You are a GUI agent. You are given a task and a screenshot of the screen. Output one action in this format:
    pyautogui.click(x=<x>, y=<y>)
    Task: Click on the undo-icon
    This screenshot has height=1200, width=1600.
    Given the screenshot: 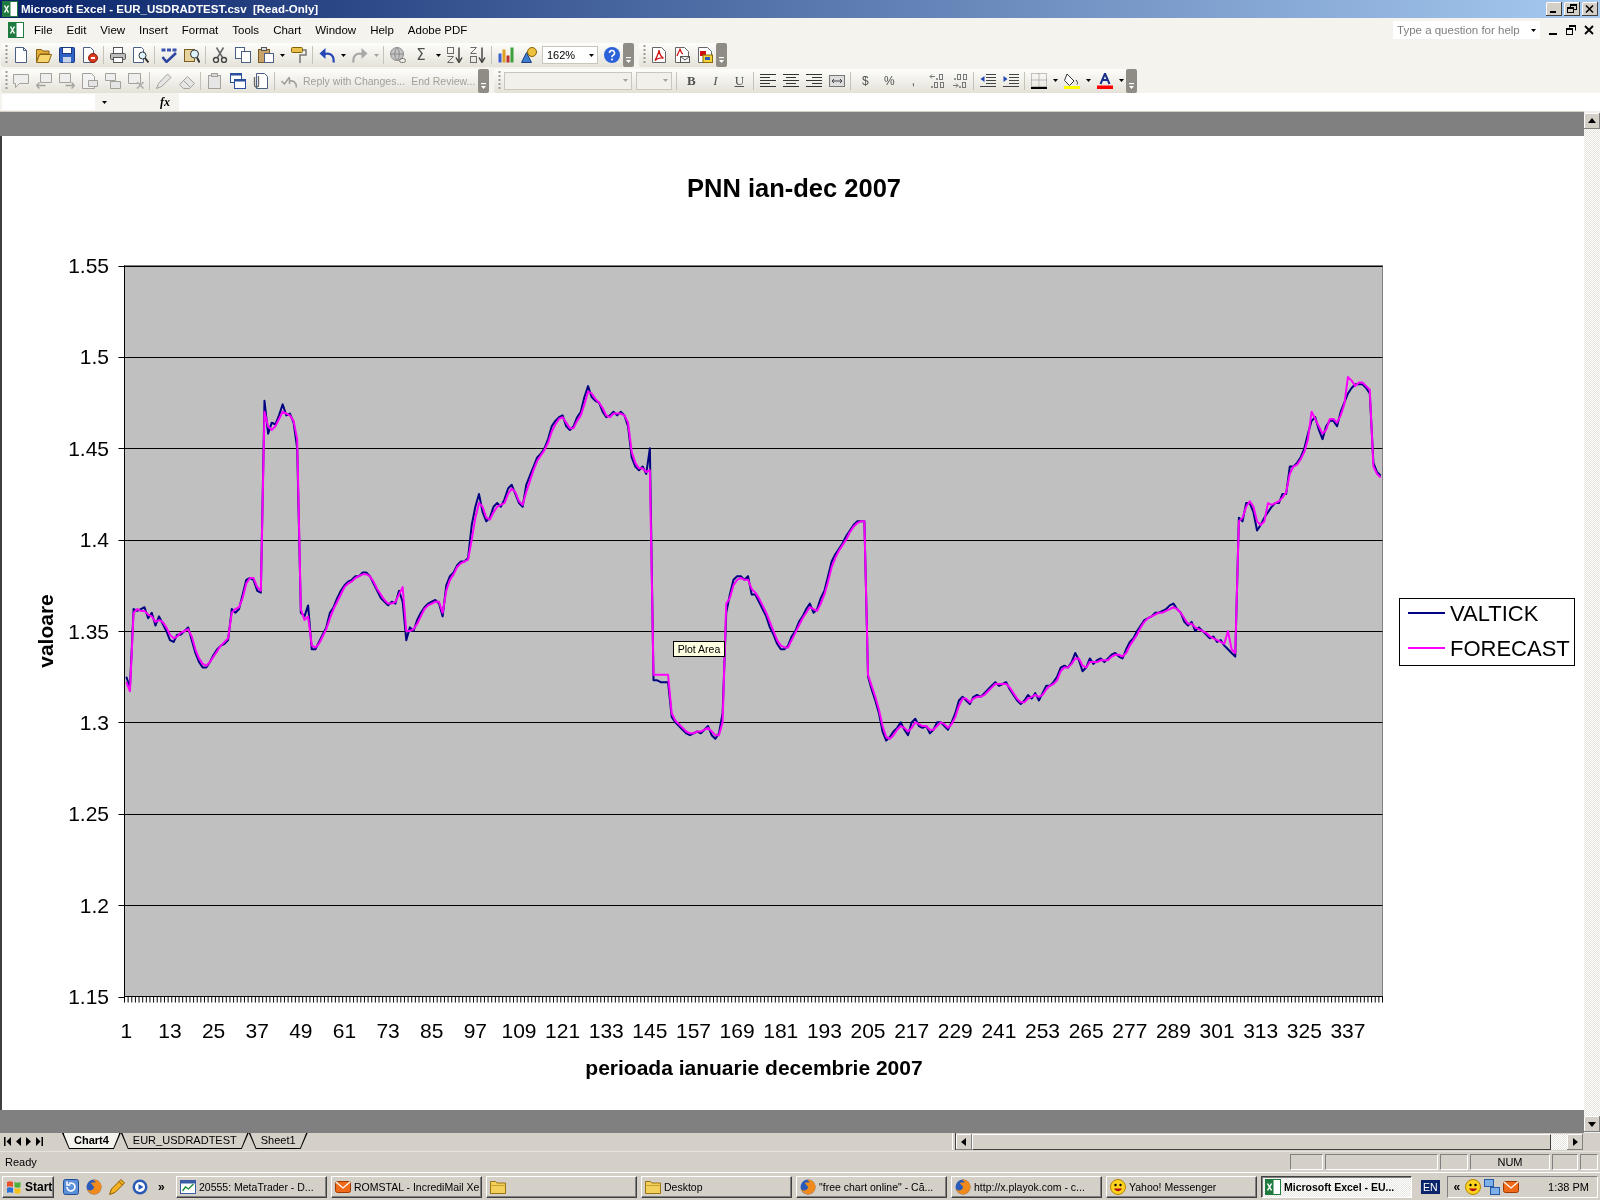 What is the action you would take?
    pyautogui.click(x=326, y=55)
    